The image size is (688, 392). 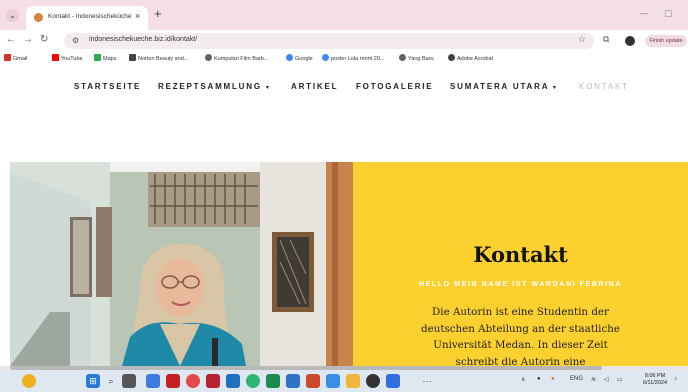 What do you see at coordinates (44, 39) in the screenshot?
I see `reload-icon: ↻` at bounding box center [44, 39].